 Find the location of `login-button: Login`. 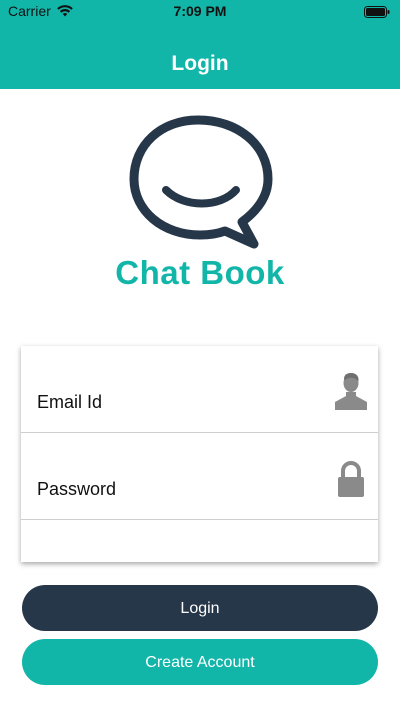

login-button: Login is located at coordinates (200, 608).